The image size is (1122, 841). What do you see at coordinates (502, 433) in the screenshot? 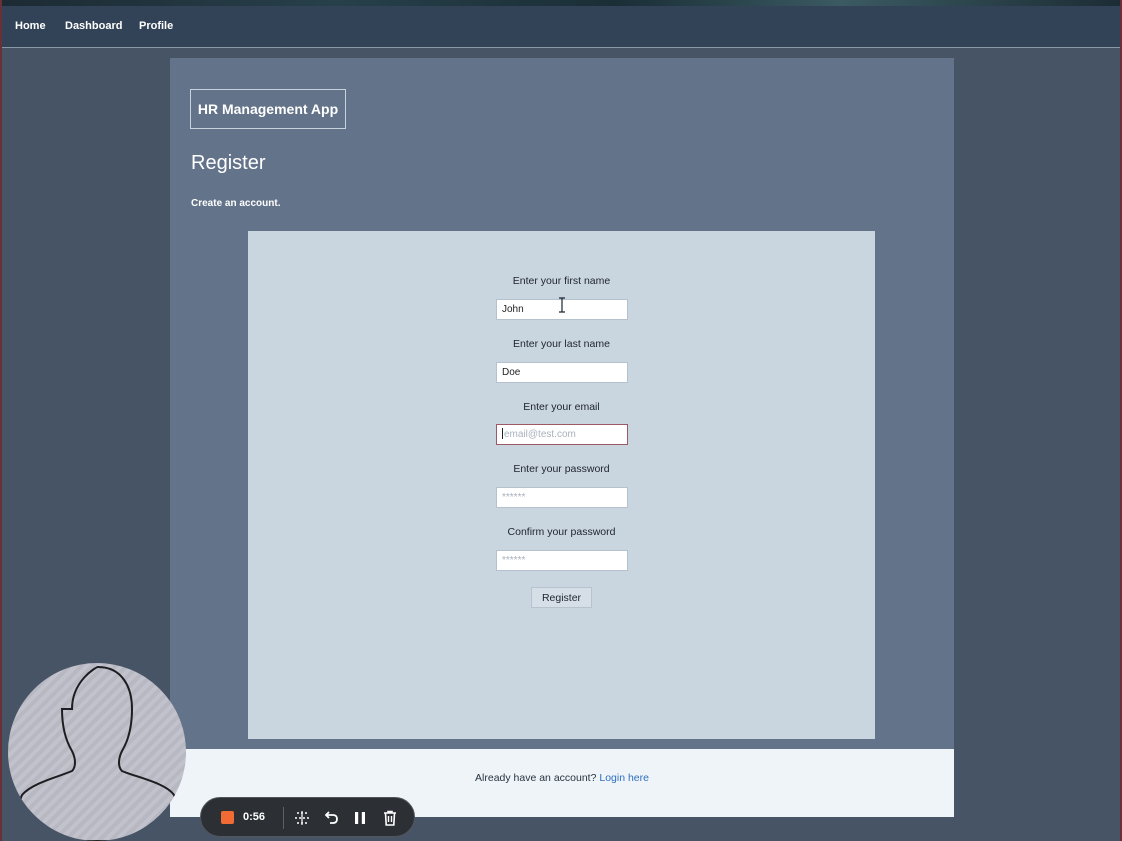
I see `text-caret` at bounding box center [502, 433].